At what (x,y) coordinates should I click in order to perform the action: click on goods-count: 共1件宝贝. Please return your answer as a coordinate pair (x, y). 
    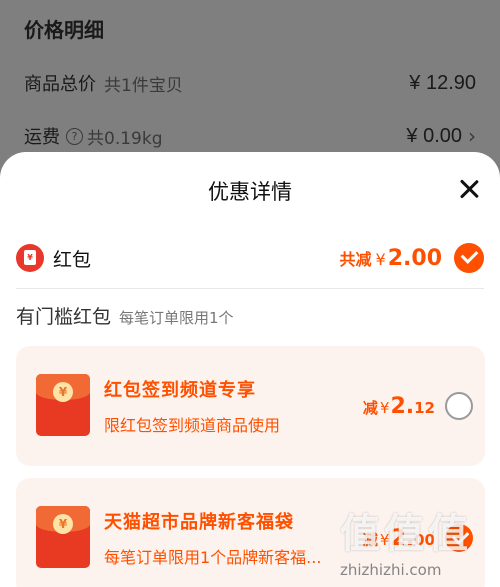
    Looking at the image, I should click on (143, 85).